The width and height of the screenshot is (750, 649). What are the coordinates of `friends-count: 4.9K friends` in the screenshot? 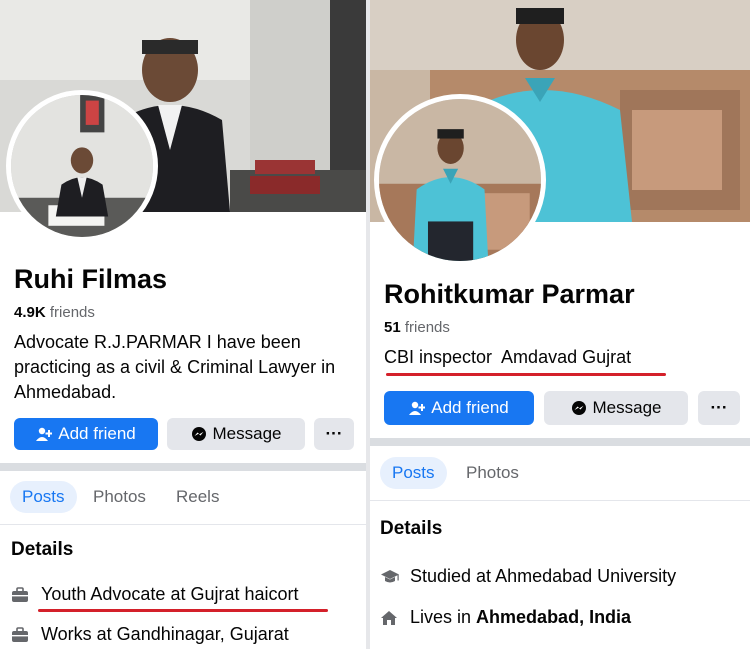 It's located at (54, 312).